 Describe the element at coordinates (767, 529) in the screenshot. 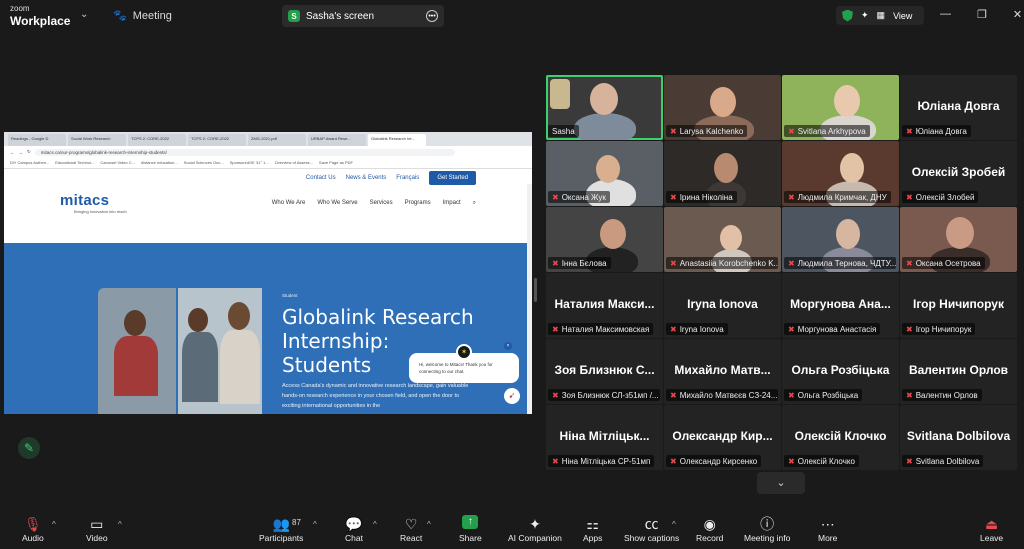

I see `meeting-info-button: ⓘ Meeting info` at that location.